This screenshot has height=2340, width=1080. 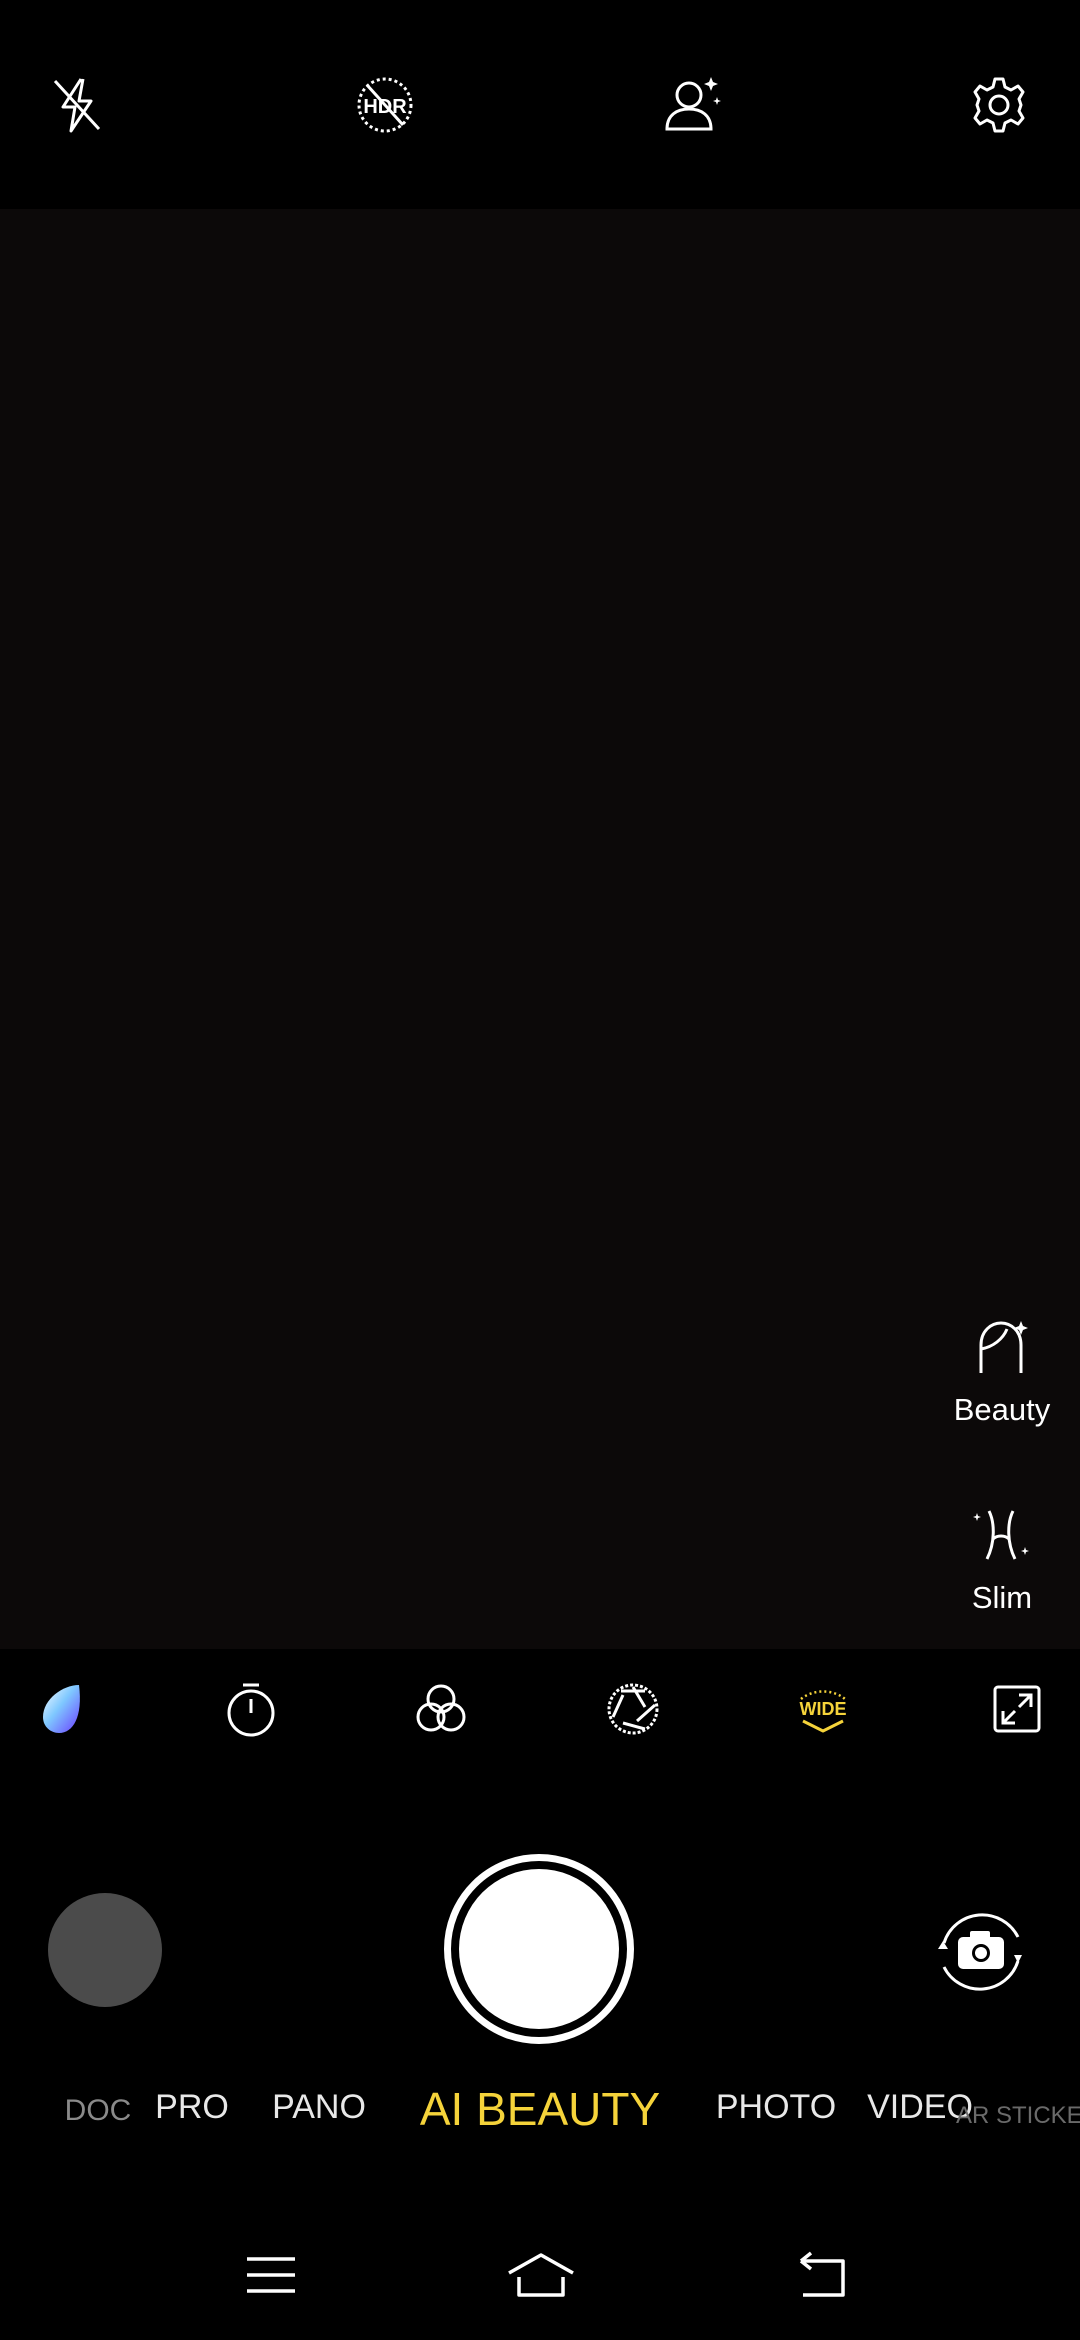 I want to click on slim-button, so click(x=1001, y=1535).